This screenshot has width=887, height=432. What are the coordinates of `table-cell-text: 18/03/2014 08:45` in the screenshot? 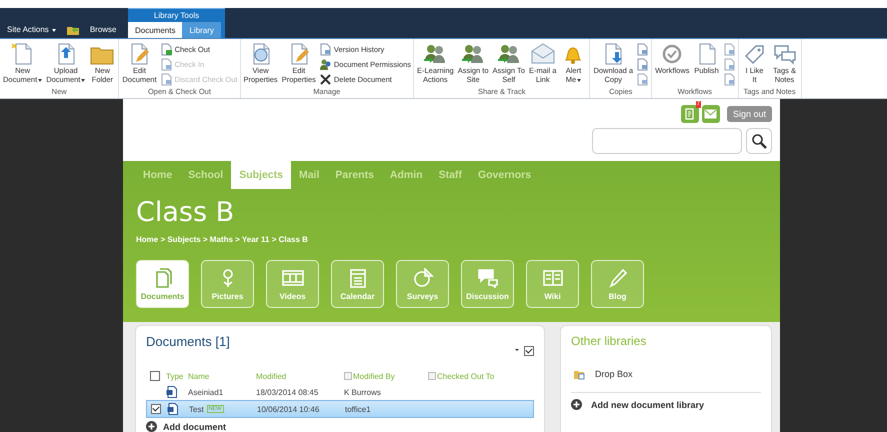 It's located at (288, 392).